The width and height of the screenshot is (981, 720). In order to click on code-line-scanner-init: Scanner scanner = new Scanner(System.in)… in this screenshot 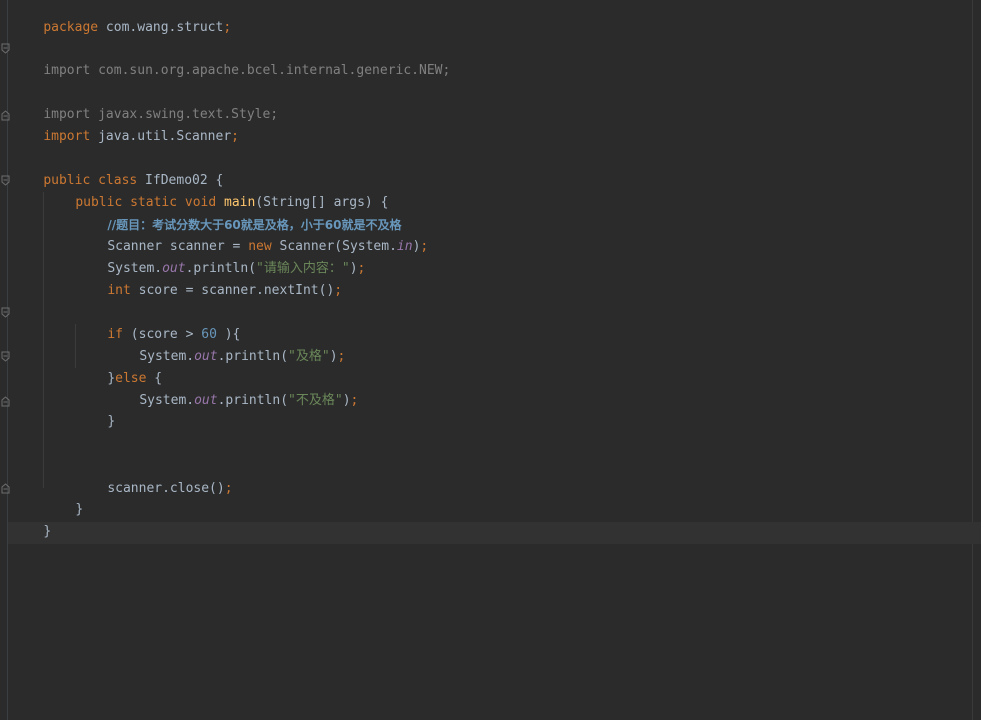, I will do `click(252, 234)`.